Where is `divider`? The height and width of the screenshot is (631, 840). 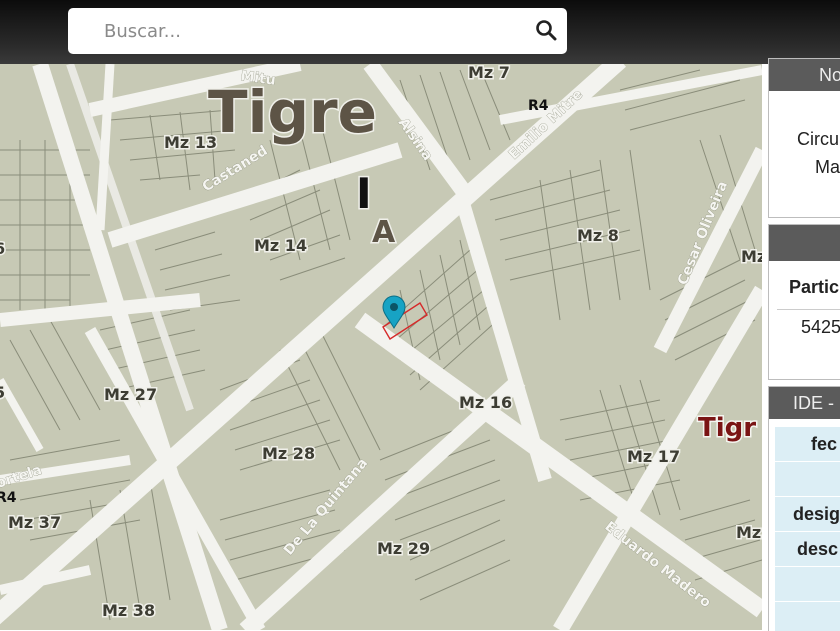 divider is located at coordinates (808, 309).